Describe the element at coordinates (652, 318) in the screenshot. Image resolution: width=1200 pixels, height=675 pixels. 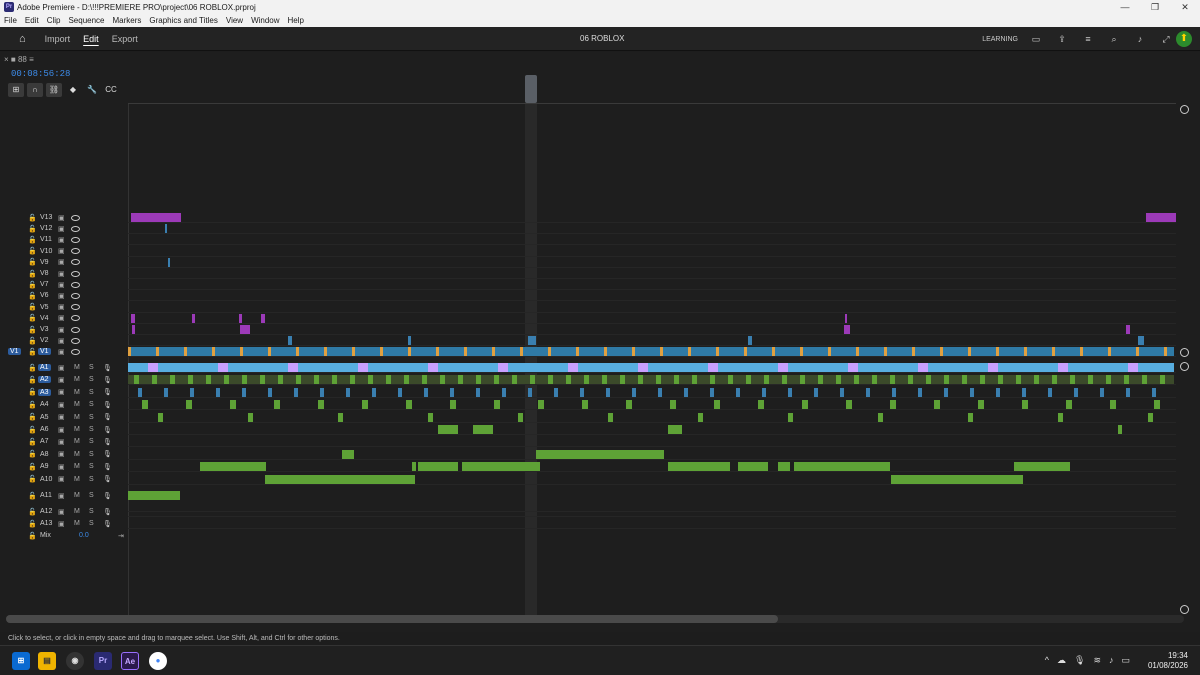
I see `lane-v4` at that location.